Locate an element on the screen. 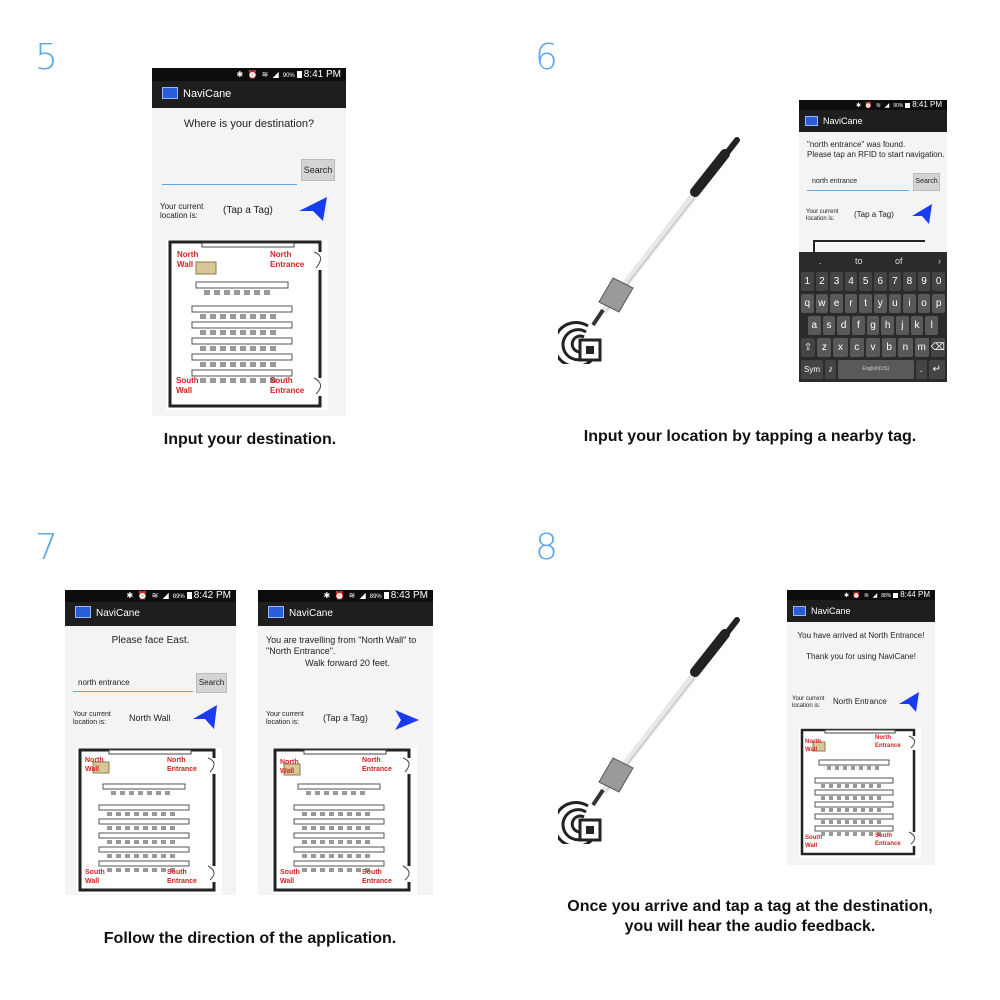 Image resolution: width=1000 pixels, height=1000 pixels. key: r is located at coordinates (851, 303).